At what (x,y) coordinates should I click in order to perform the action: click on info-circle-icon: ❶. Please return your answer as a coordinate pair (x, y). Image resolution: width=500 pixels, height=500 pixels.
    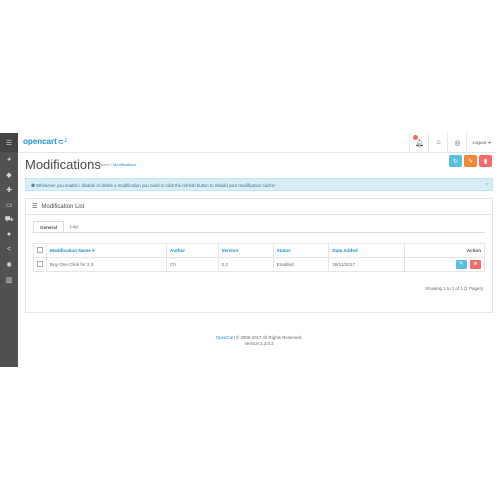
    Looking at the image, I should click on (33, 185).